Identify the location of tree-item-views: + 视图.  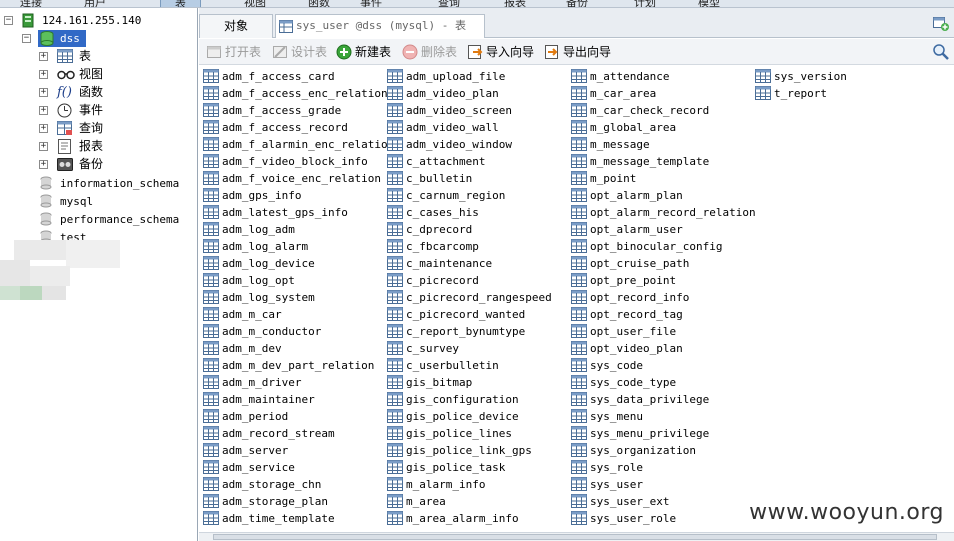
(99, 74).